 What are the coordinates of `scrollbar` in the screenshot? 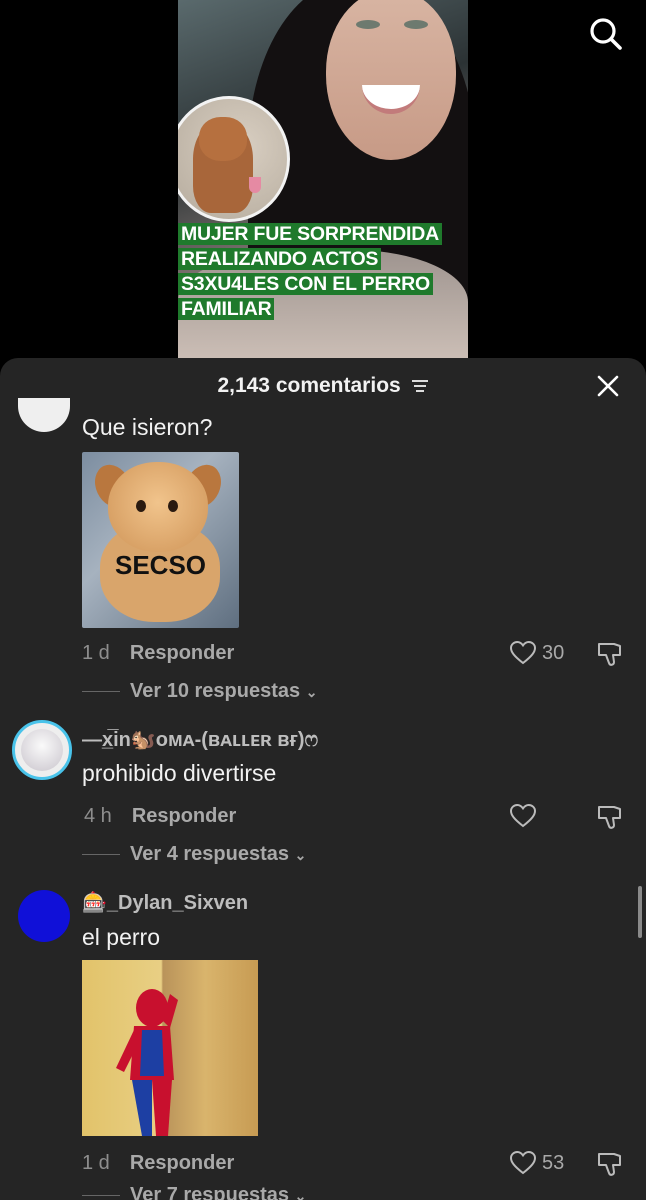 It's located at (640, 912).